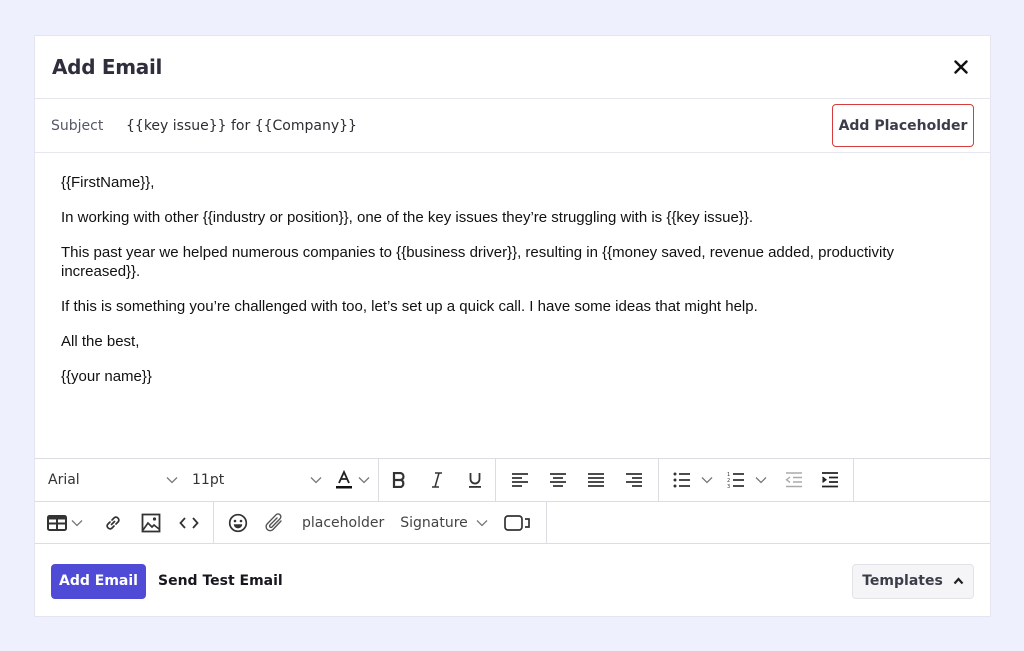  What do you see at coordinates (124, 522) in the screenshot?
I see `insert-media-group` at bounding box center [124, 522].